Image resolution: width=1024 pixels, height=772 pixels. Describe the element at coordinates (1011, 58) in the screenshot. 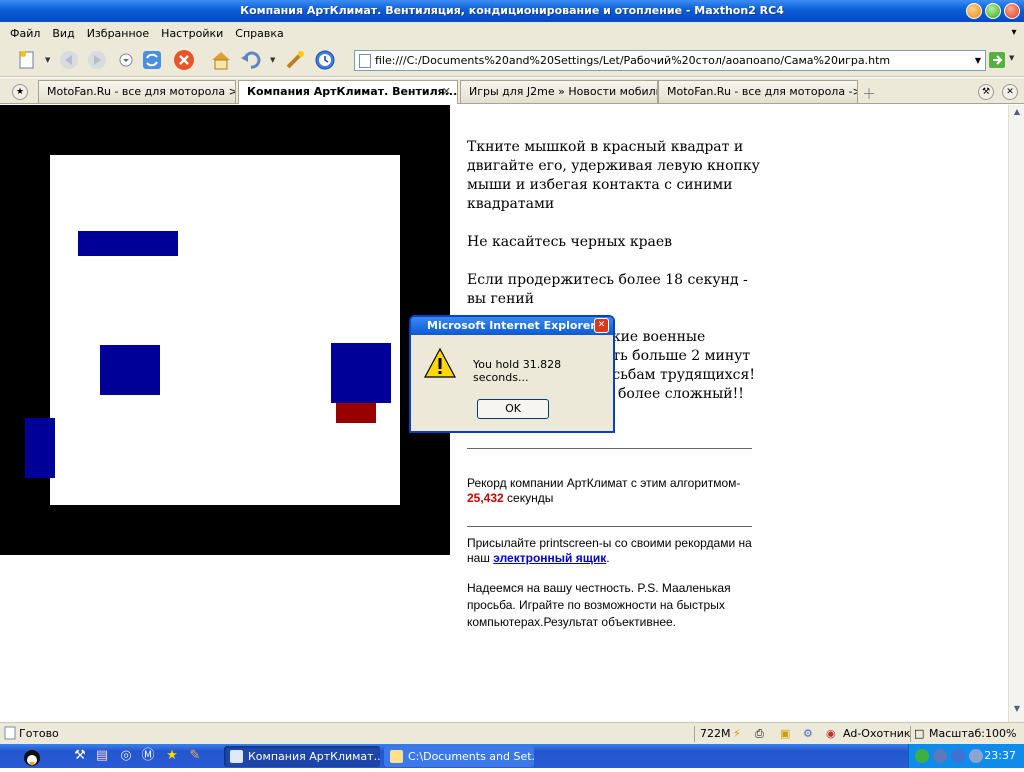

I see `go-dropdown-icon: ▼` at that location.